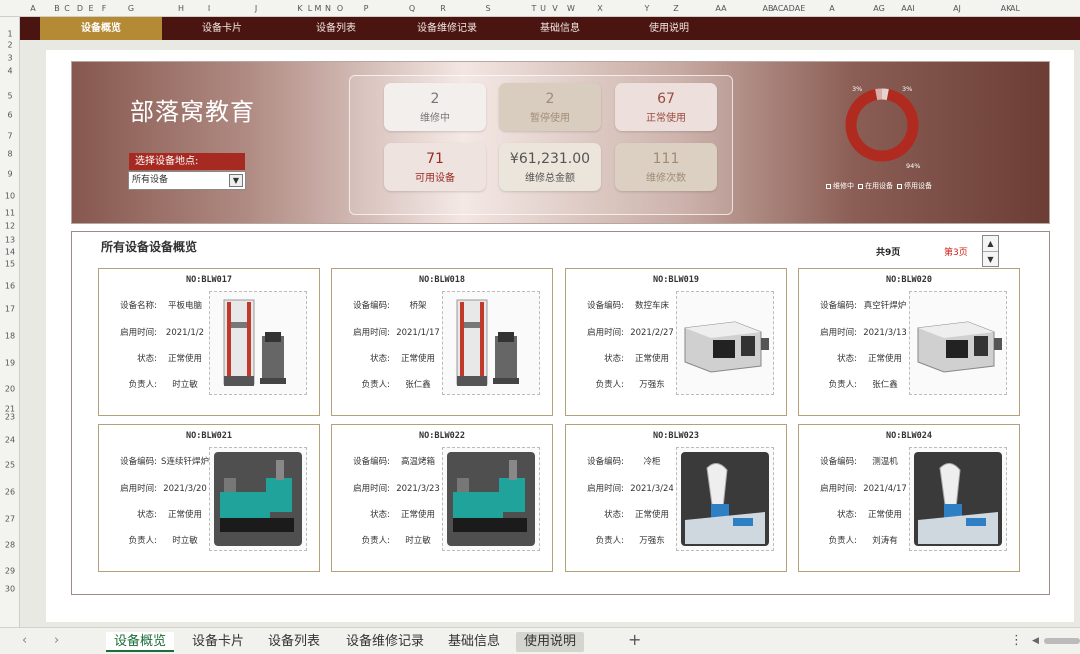  Describe the element at coordinates (310, 8) in the screenshot. I see `column-header: L` at that location.